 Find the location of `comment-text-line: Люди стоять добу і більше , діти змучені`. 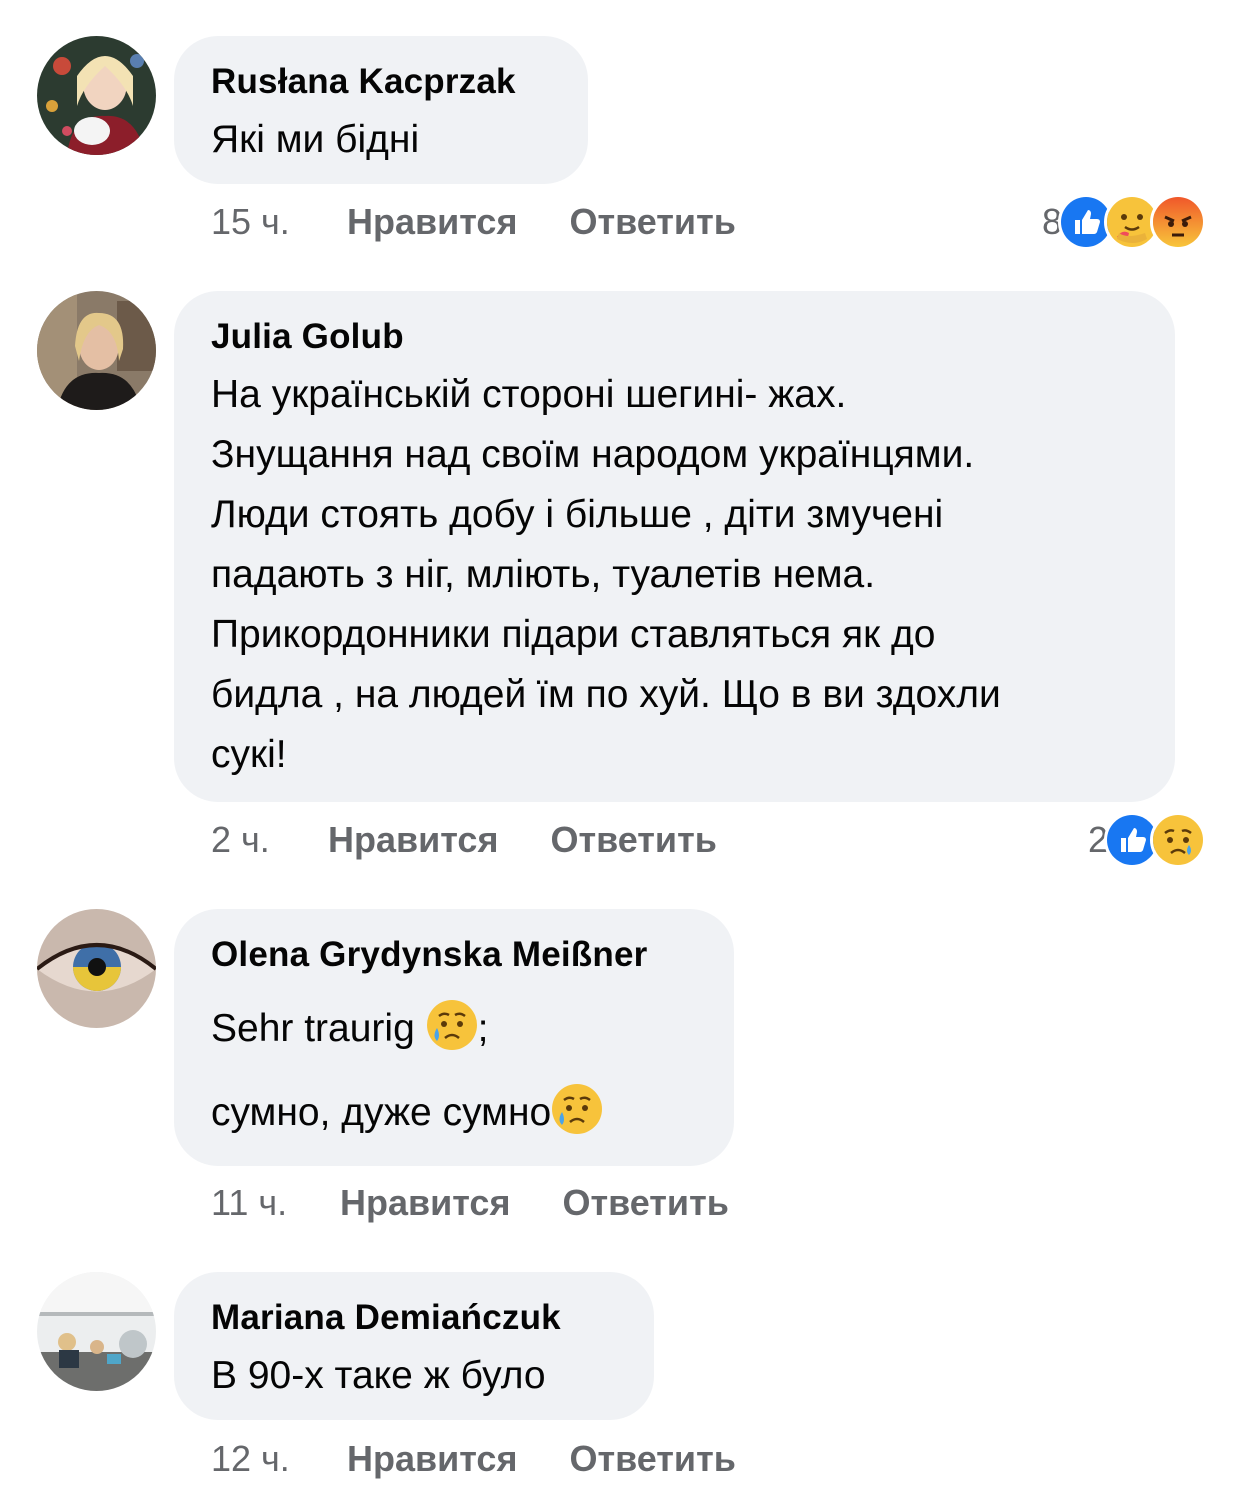

comment-text-line: Люди стоять добу і більше , діти змучені is located at coordinates (577, 514).